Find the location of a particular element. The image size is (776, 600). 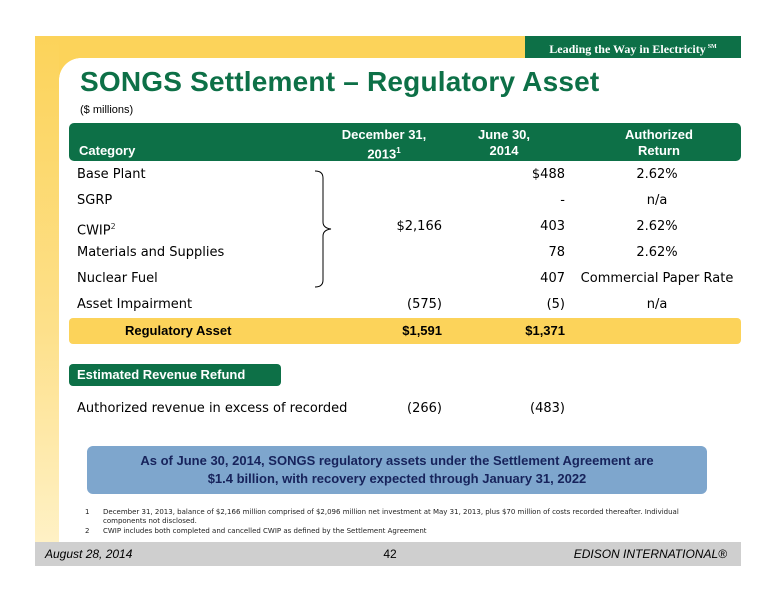

page-number: 42 is located at coordinates (390, 554).